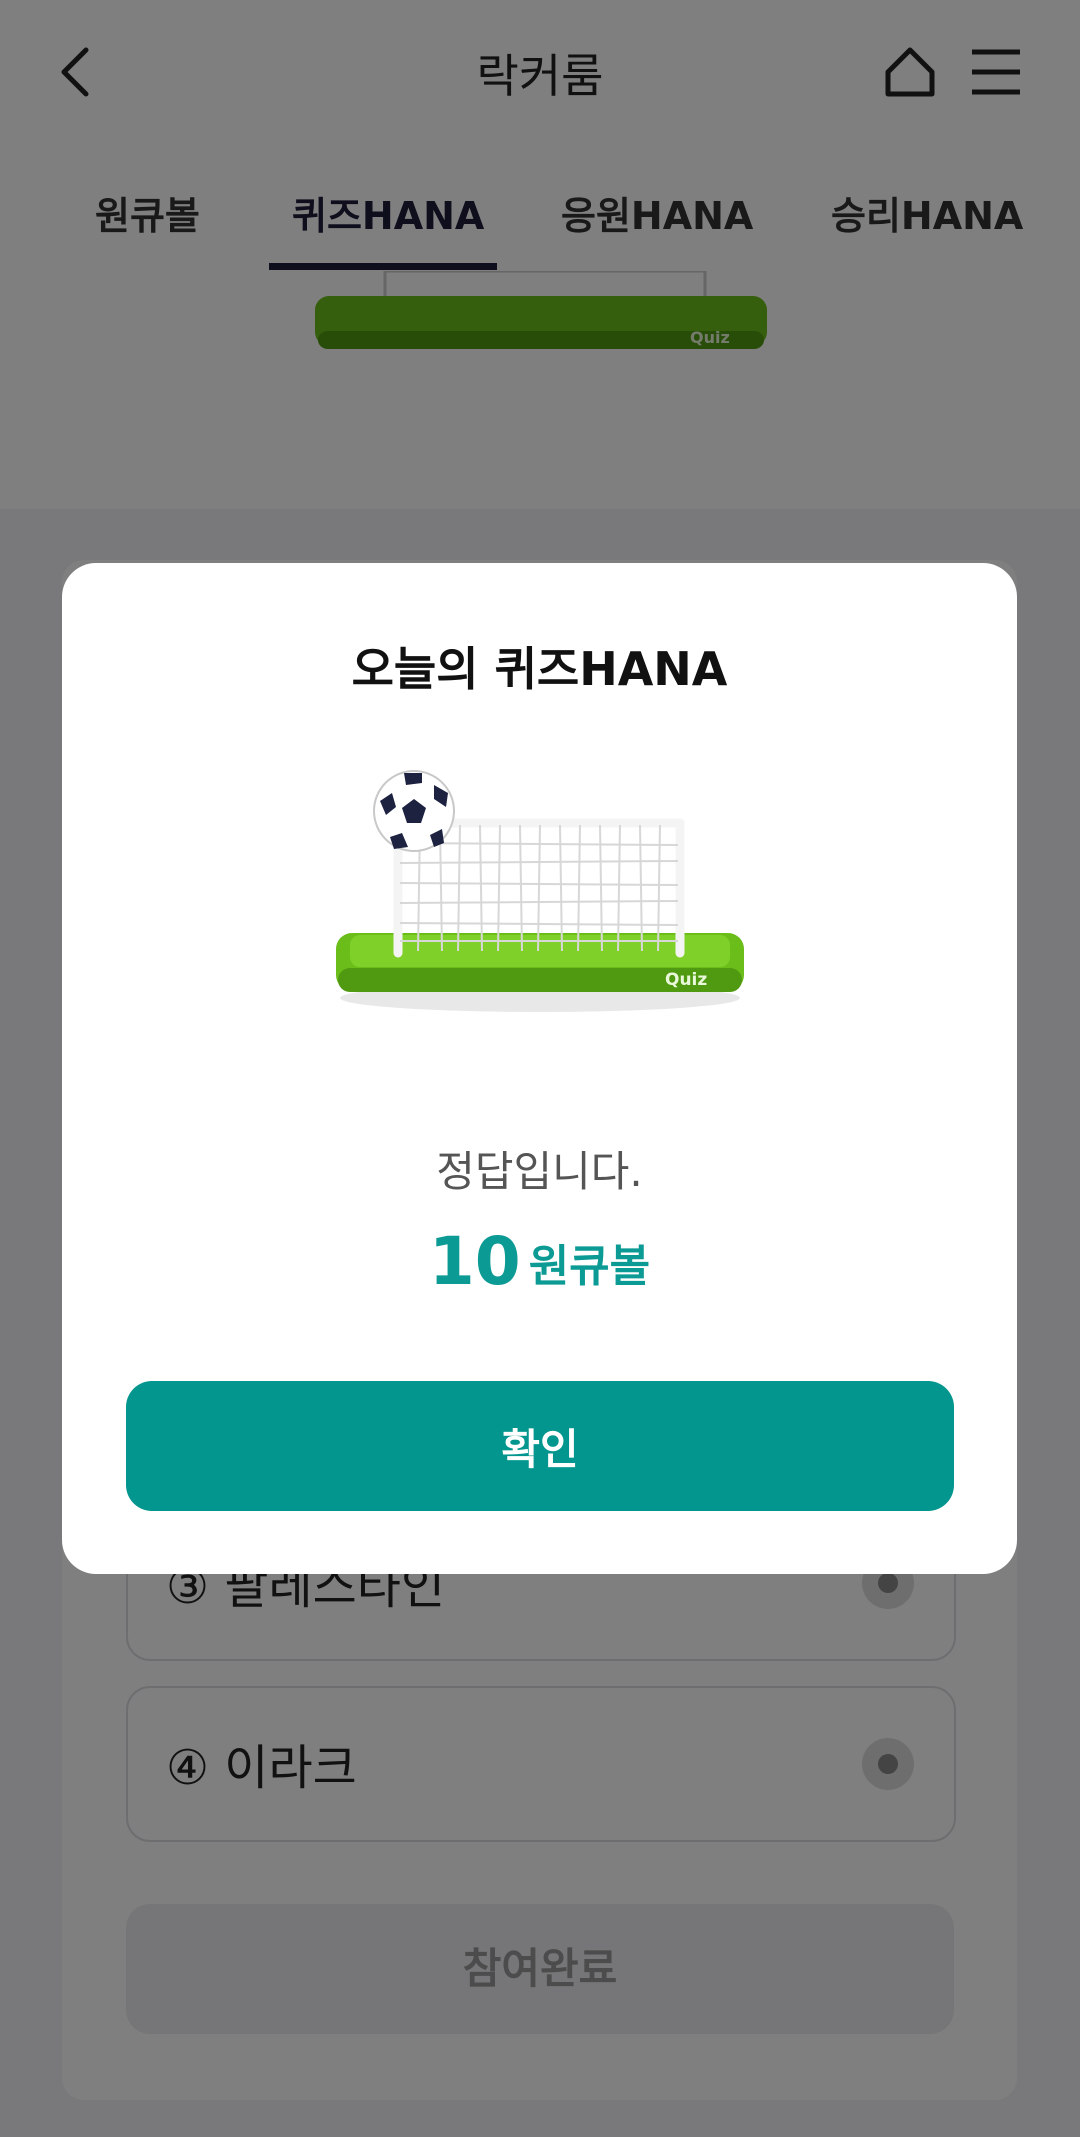  Describe the element at coordinates (539, 669) in the screenshot. I see `modal-title: 오늘의 퀴즈HANA` at that location.